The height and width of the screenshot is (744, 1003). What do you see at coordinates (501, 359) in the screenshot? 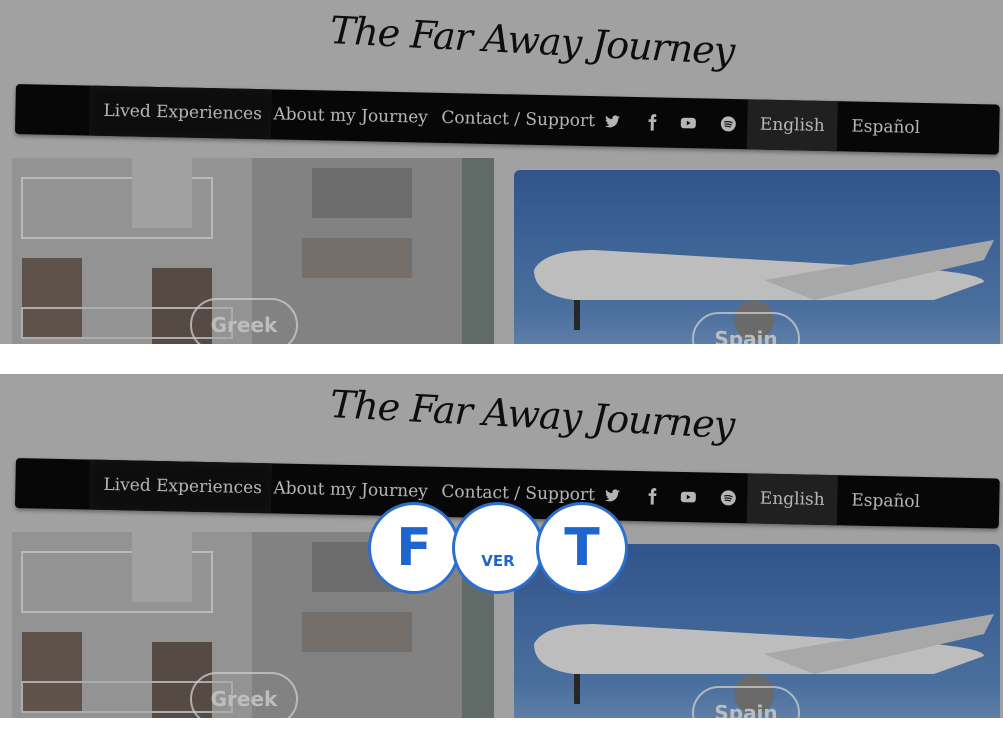
I see `panel-divider` at bounding box center [501, 359].